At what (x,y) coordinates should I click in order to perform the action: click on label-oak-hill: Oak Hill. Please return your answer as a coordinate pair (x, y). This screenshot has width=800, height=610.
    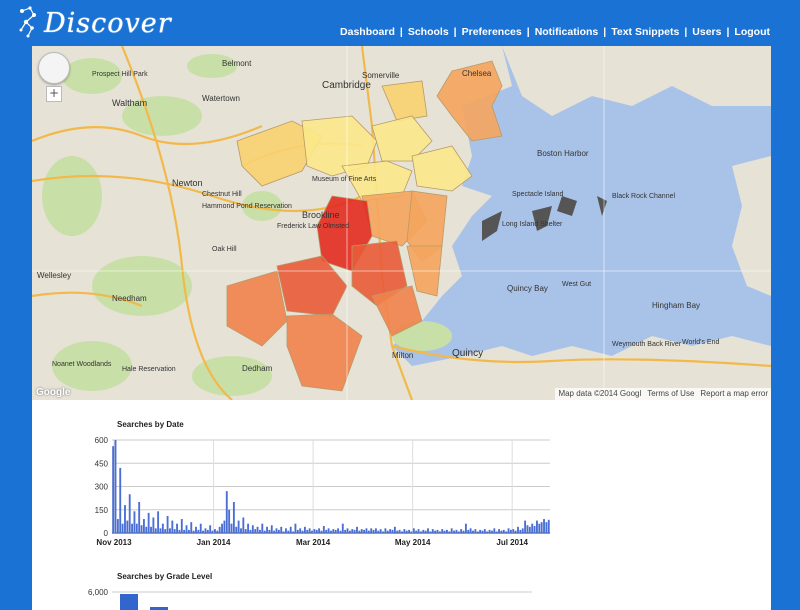
    Looking at the image, I should click on (224, 249).